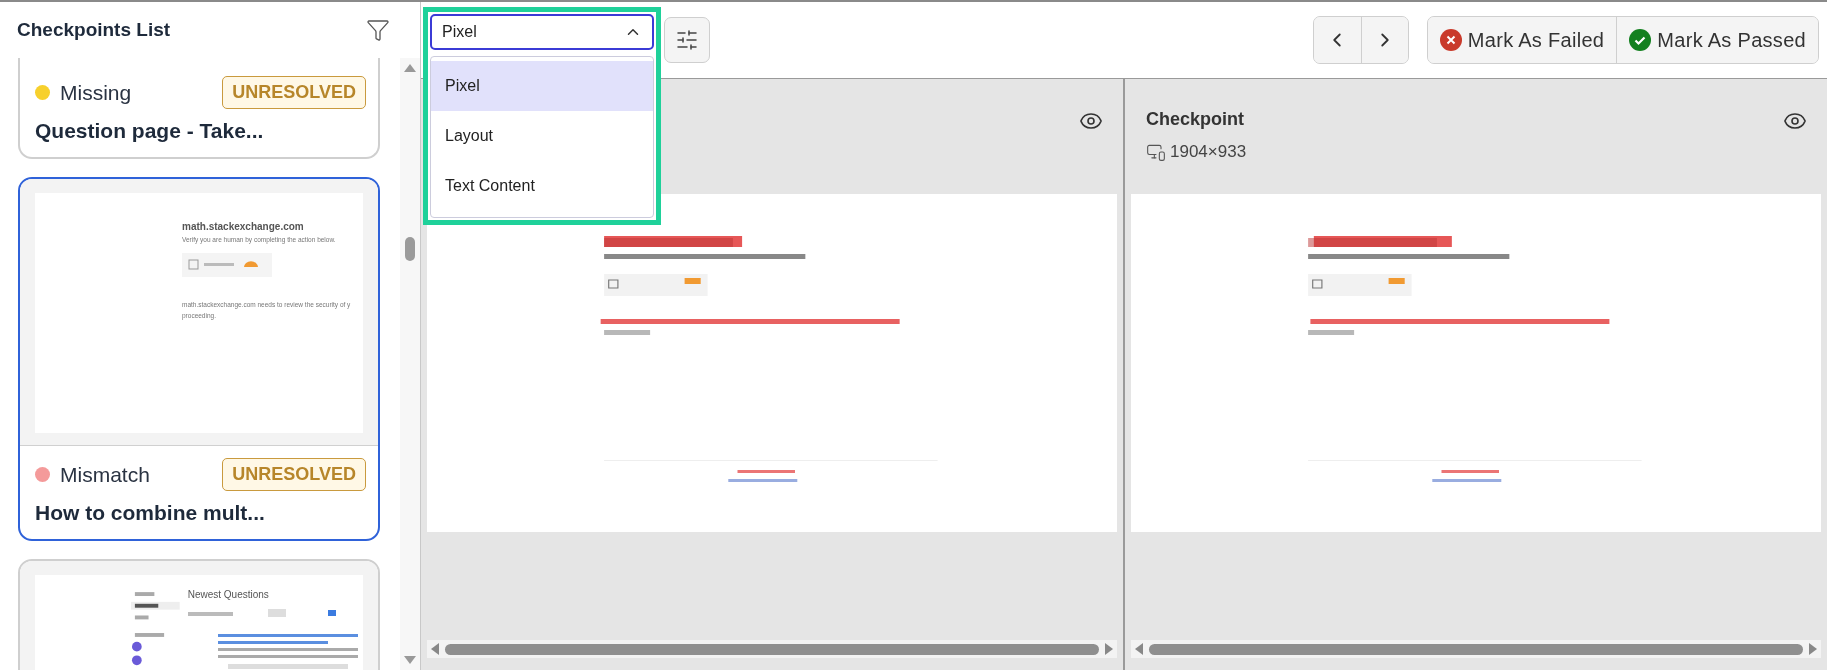 Image resolution: width=1827 pixels, height=670 pixels. I want to click on settings-sliders-button, so click(687, 40).